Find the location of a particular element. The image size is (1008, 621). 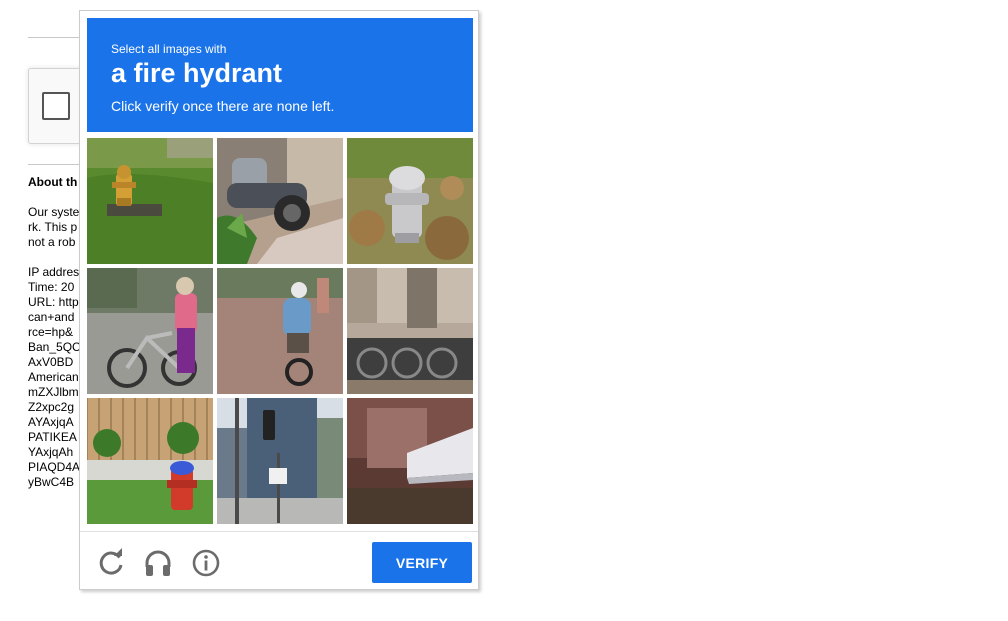

target-object: a fire hydrant is located at coordinates (197, 73).